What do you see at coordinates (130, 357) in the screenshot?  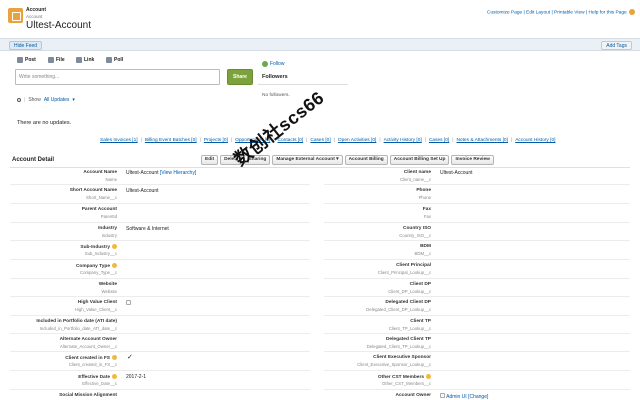 I see `client-created-checkmark: ✓` at bounding box center [130, 357].